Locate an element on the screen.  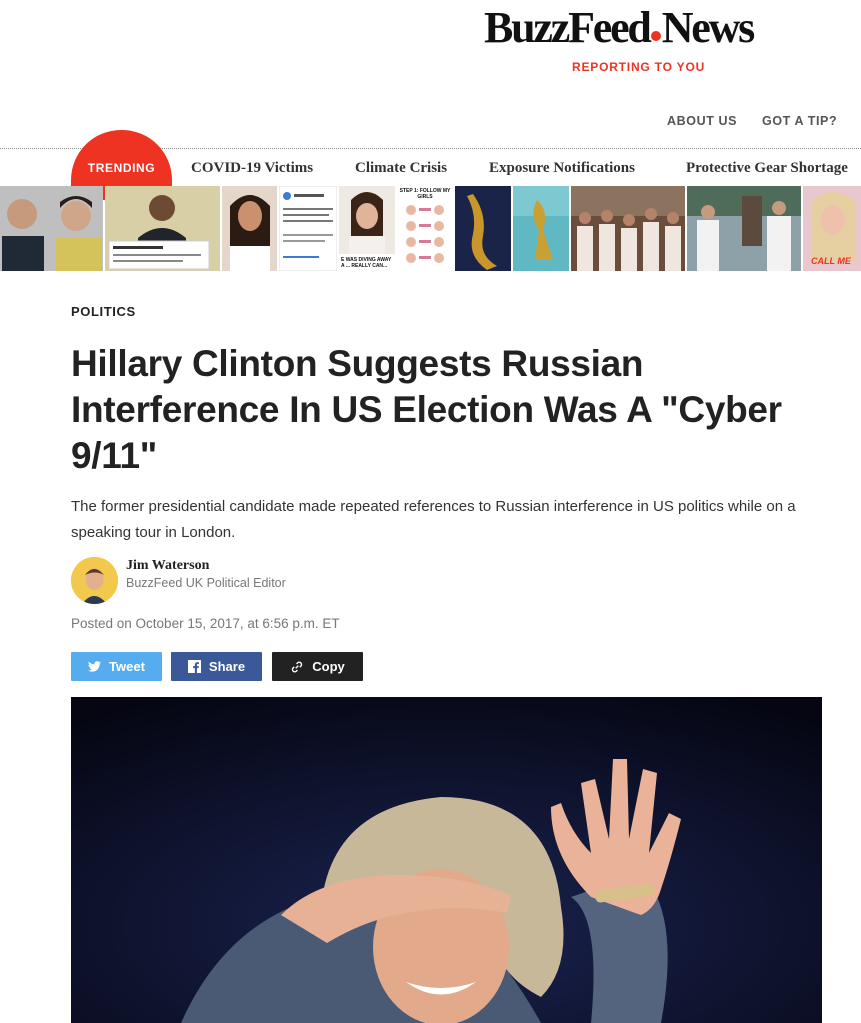
buzzfeed-news-logo: BuzzFeed News is located at coordinates (644, 27).